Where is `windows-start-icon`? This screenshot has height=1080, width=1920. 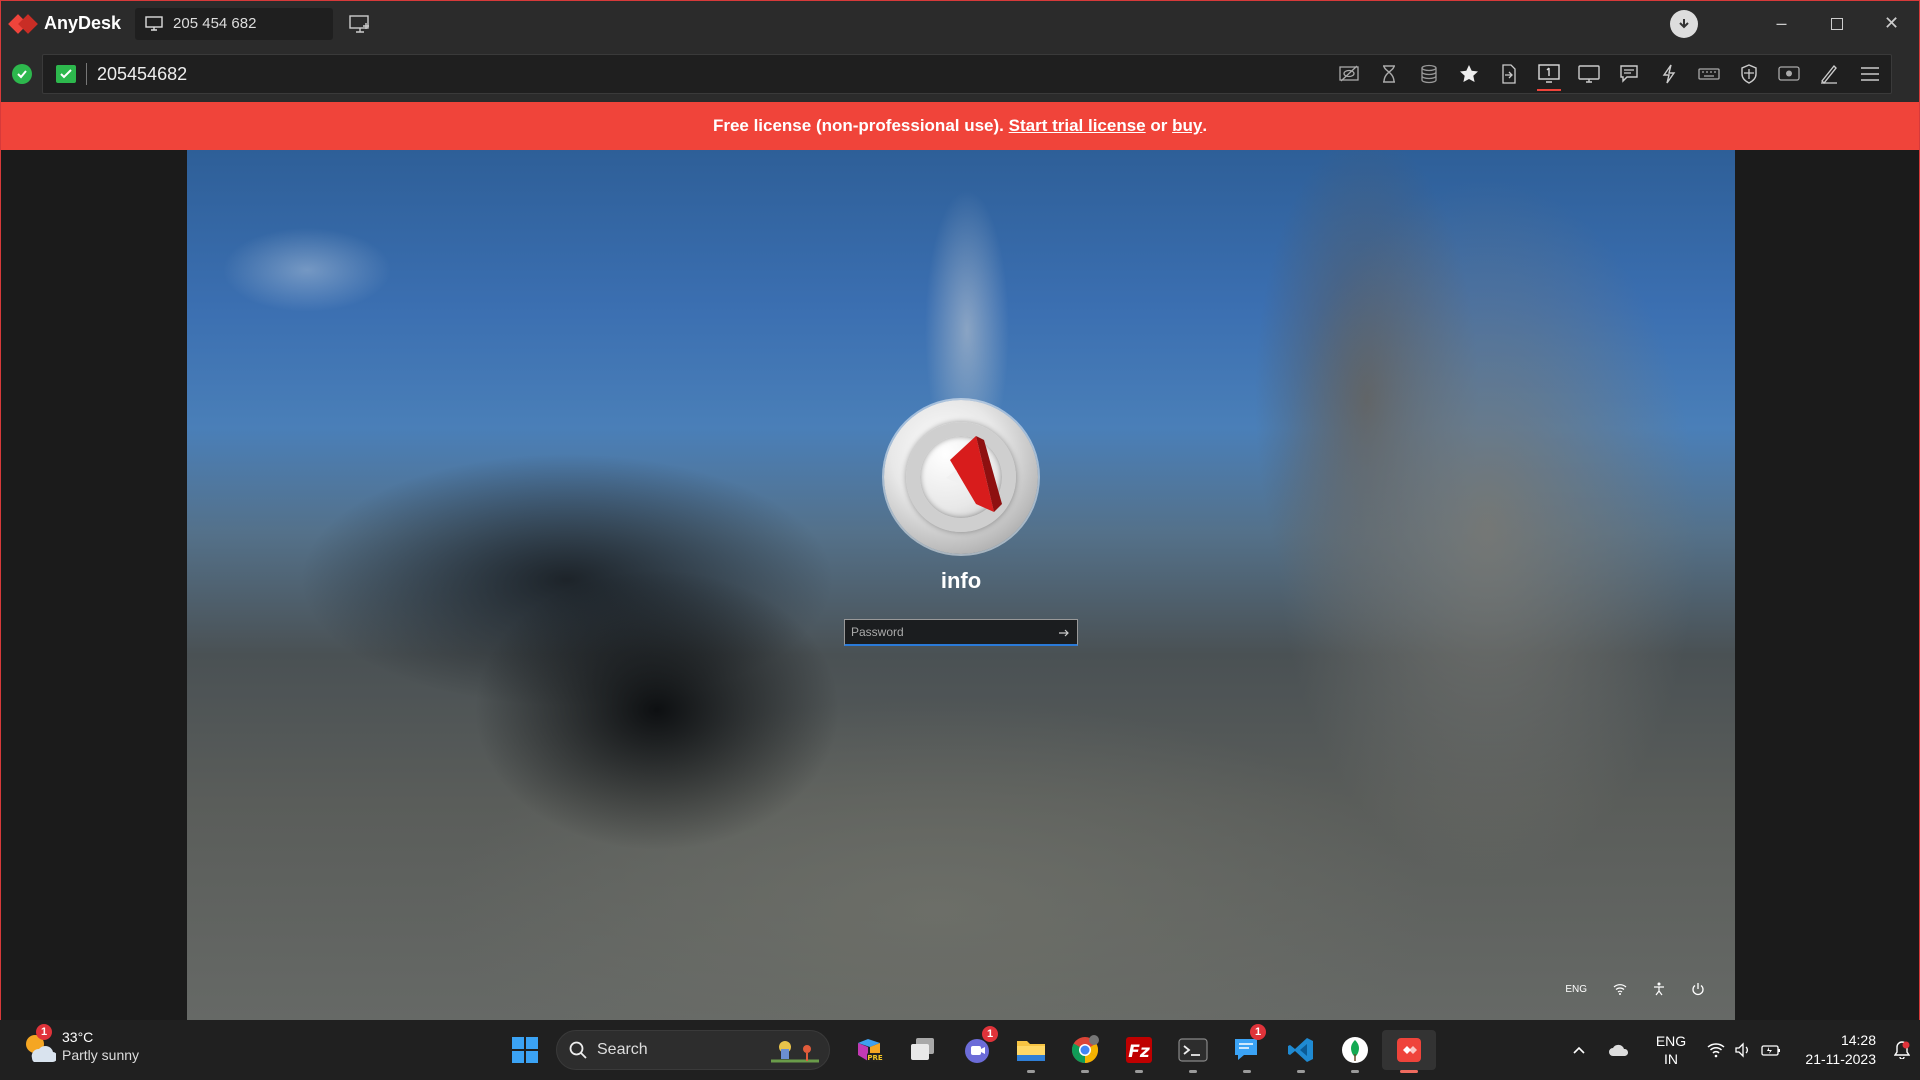
windows-start-icon is located at coordinates (525, 1050).